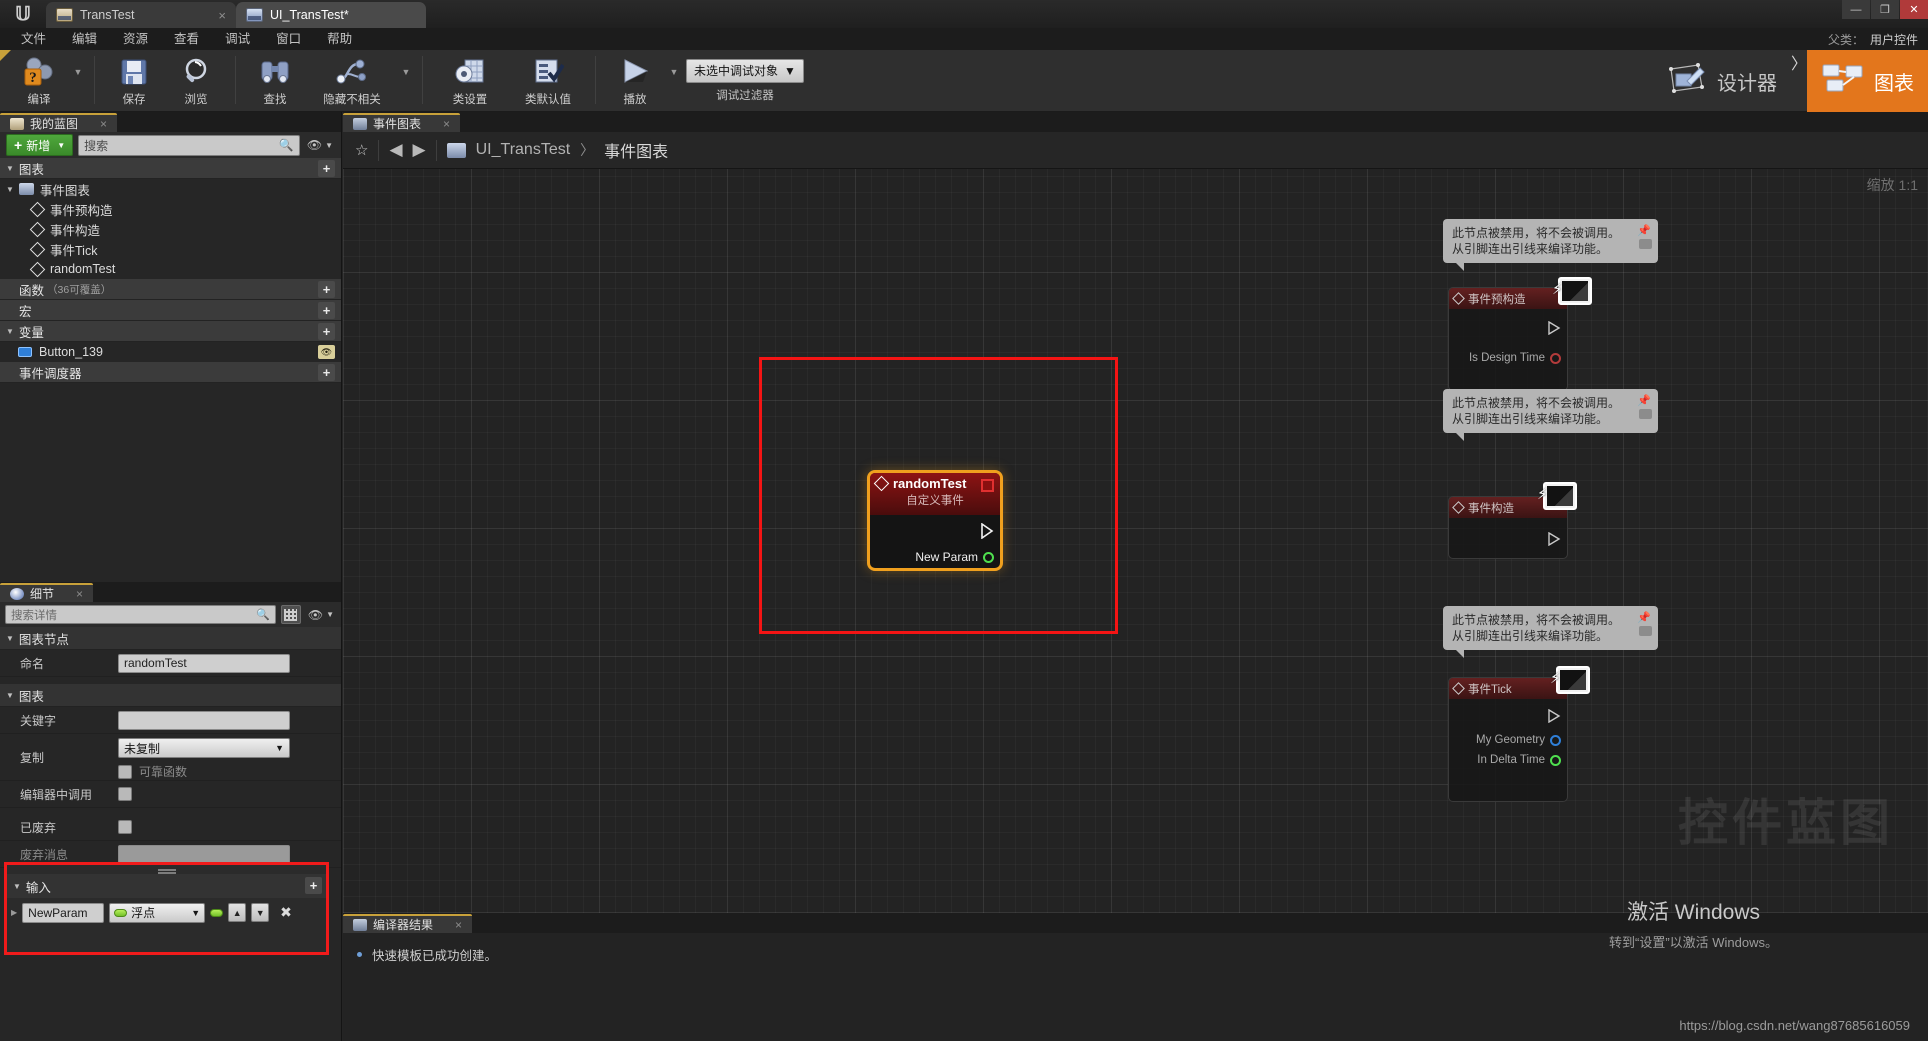  I want to click on details-category-graph-node: ▼ 图表节点, so click(170, 638).